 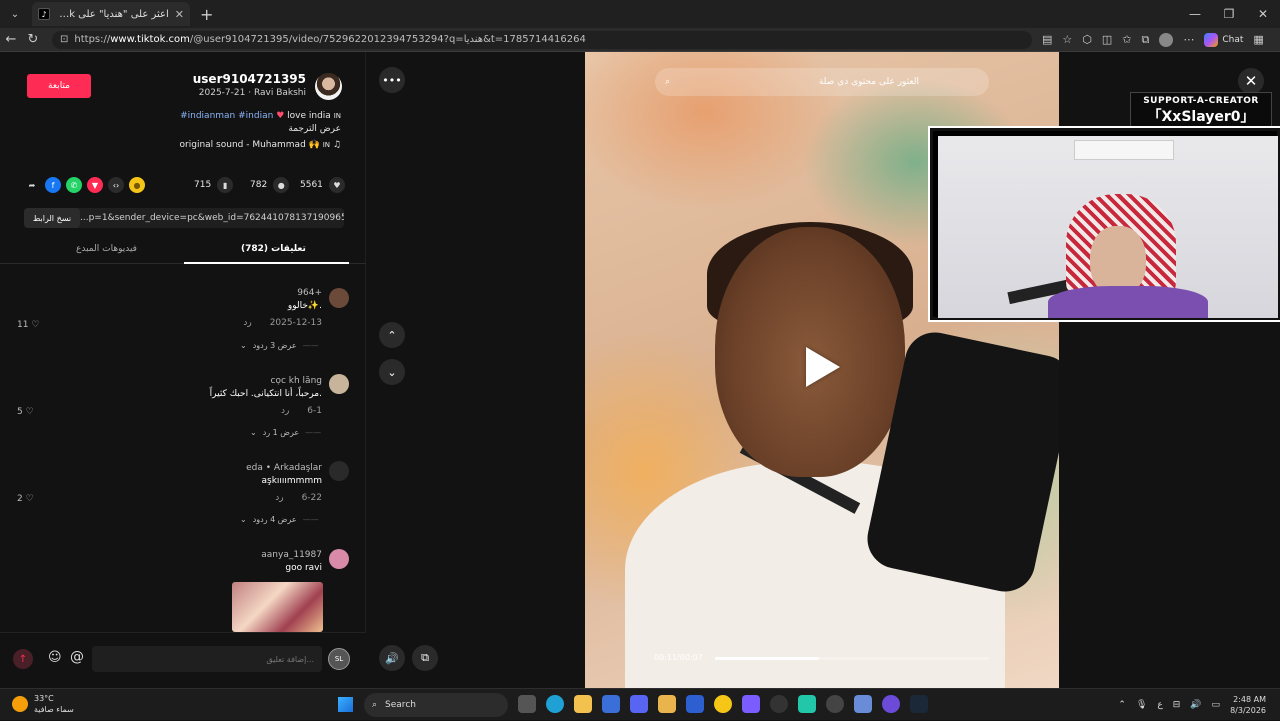 I want to click on pip-icon: ⧉, so click(x=425, y=658).